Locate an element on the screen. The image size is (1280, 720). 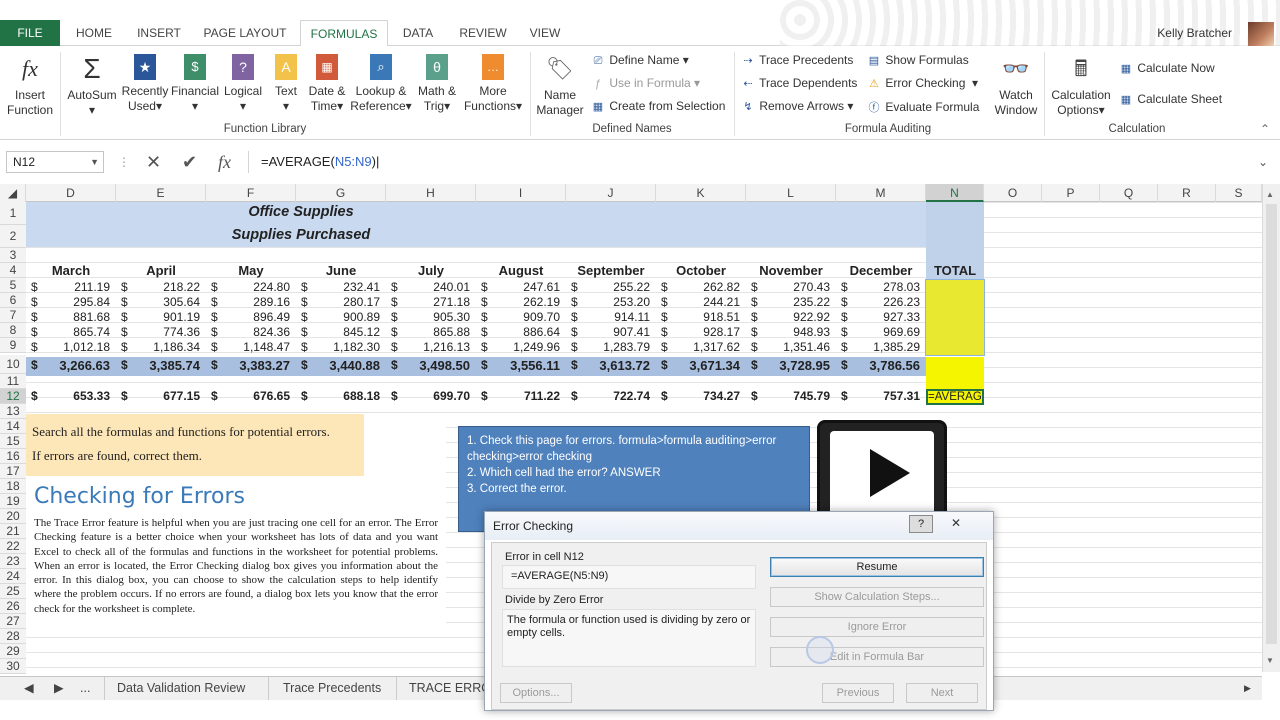
insert-function-button: fx Insert Function is located at coordinates (30, 86).